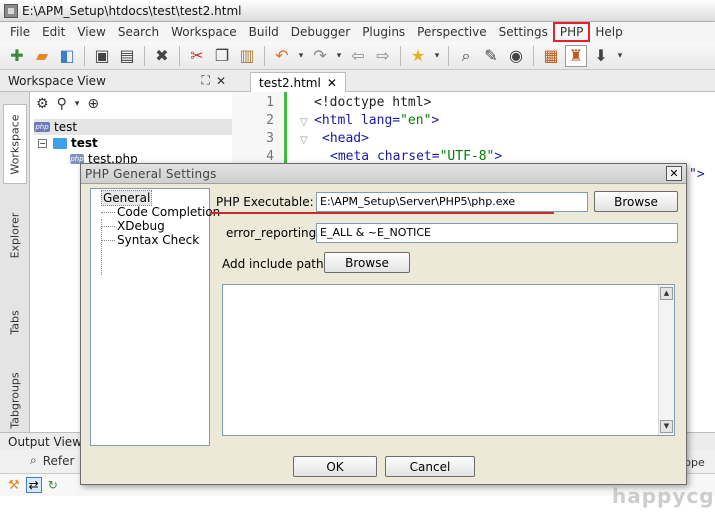 The height and width of the screenshot is (518, 715). I want to click on pin-dropdown-icon: ▾, so click(77, 104).